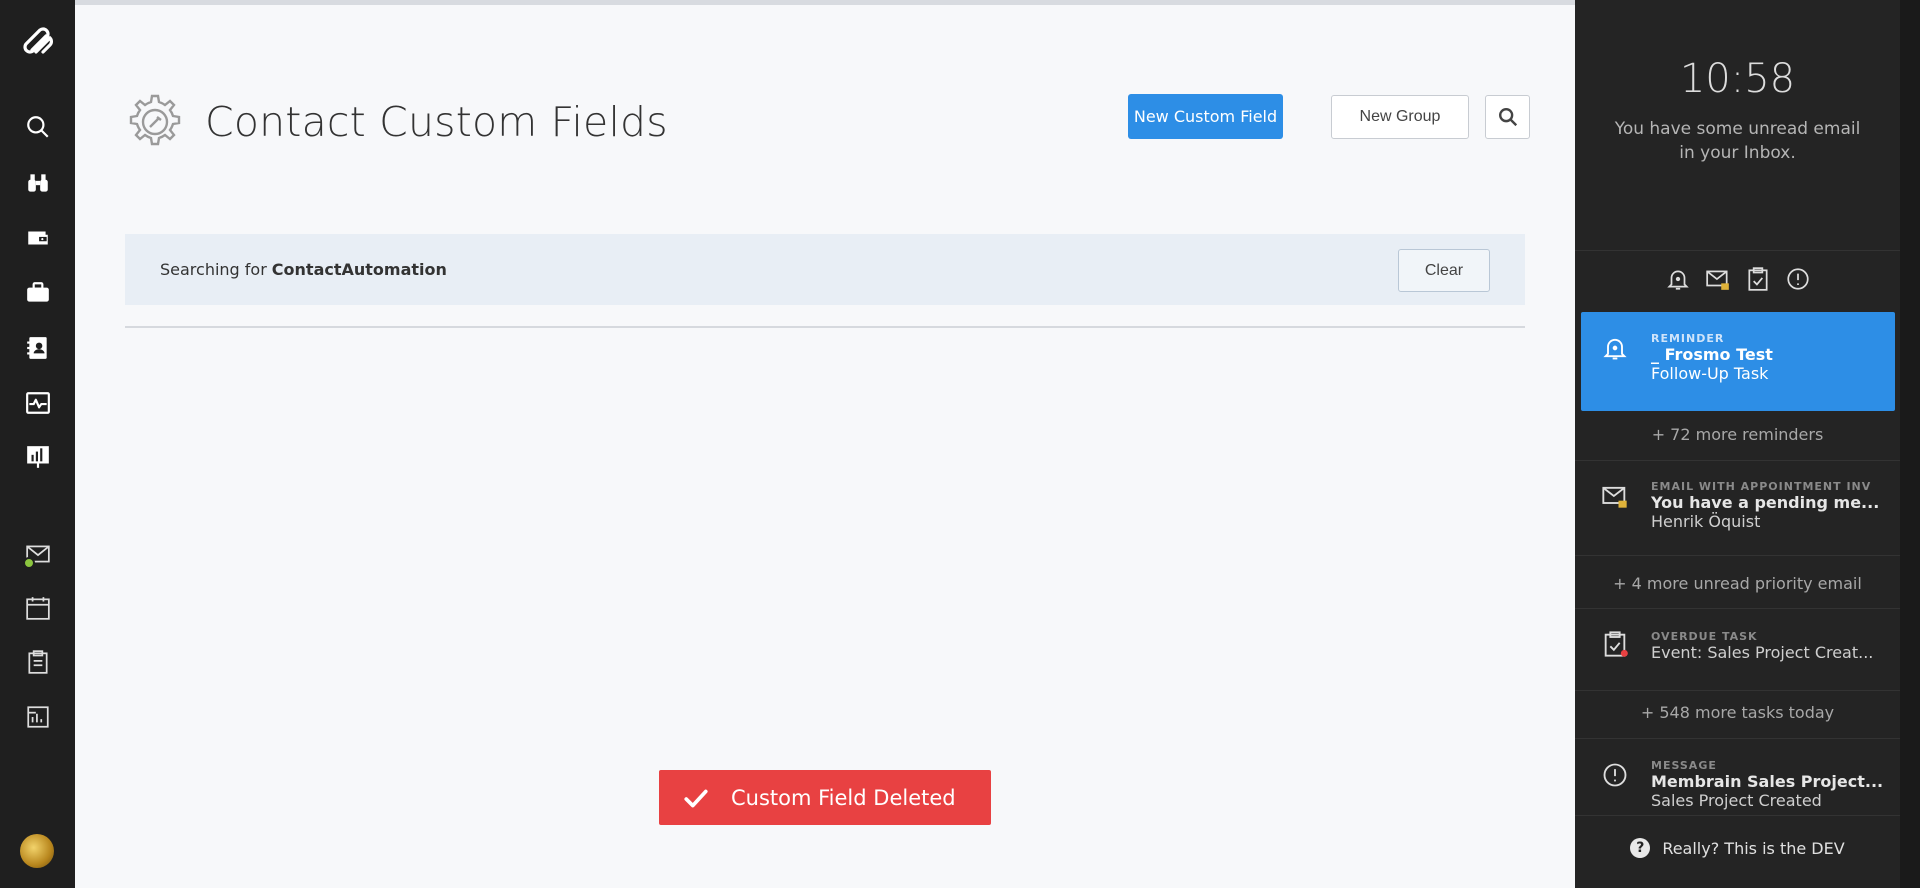  Describe the element at coordinates (436, 122) in the screenshot. I see `page-title: Contact Custom Fields` at that location.